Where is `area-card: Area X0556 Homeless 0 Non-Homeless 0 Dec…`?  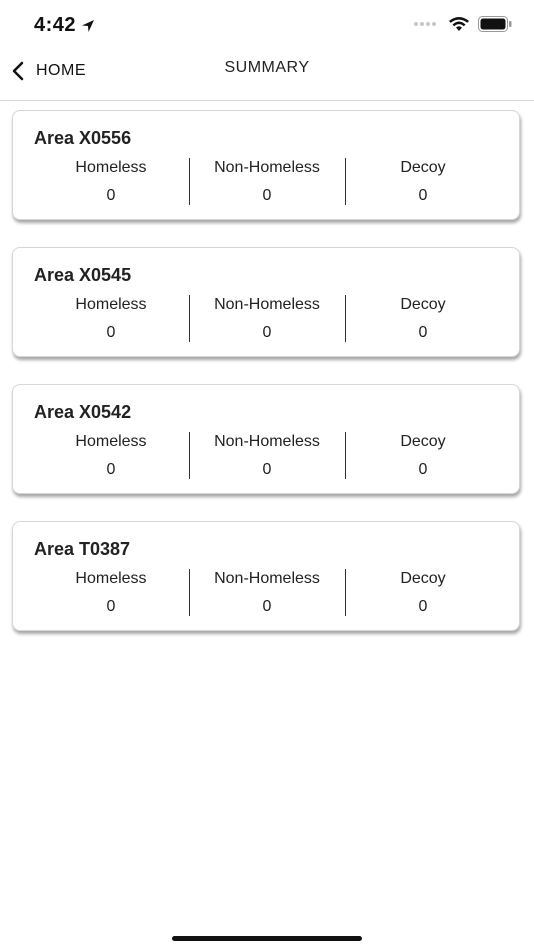
area-card: Area X0556 Homeless 0 Non-Homeless 0 Dec… is located at coordinates (266, 165).